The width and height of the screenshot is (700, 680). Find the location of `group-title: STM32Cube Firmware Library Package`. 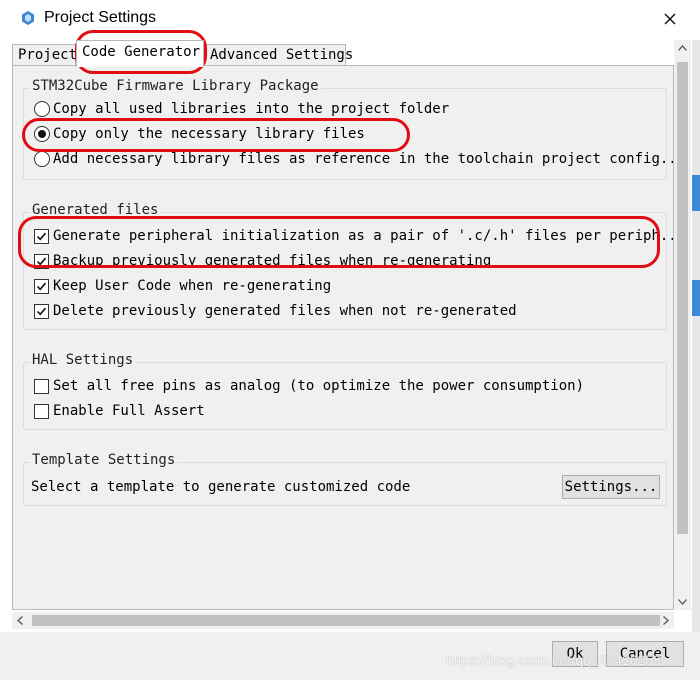

group-title: STM32Cube Firmware Library Package is located at coordinates (175, 86).